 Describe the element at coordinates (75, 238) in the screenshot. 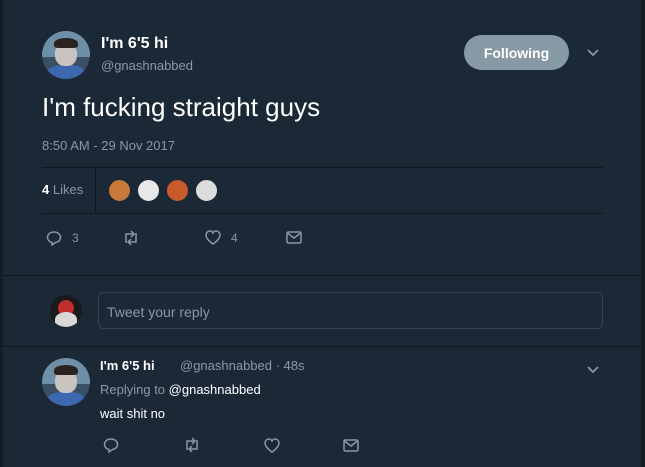

I see `reply-count: 3` at that location.